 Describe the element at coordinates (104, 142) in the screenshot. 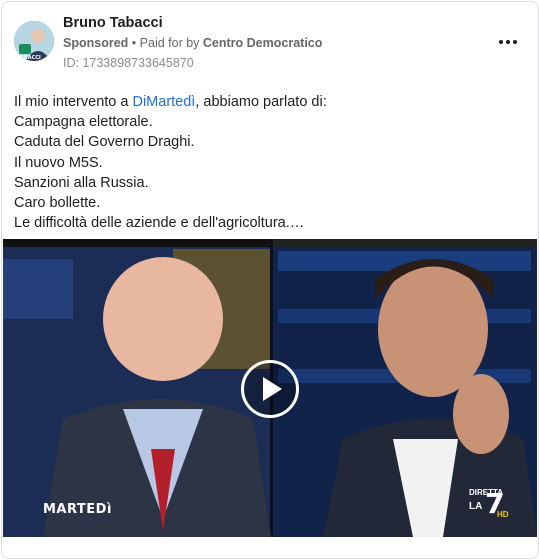

I see `post-line: Caduta del Governo Draghi.` at that location.